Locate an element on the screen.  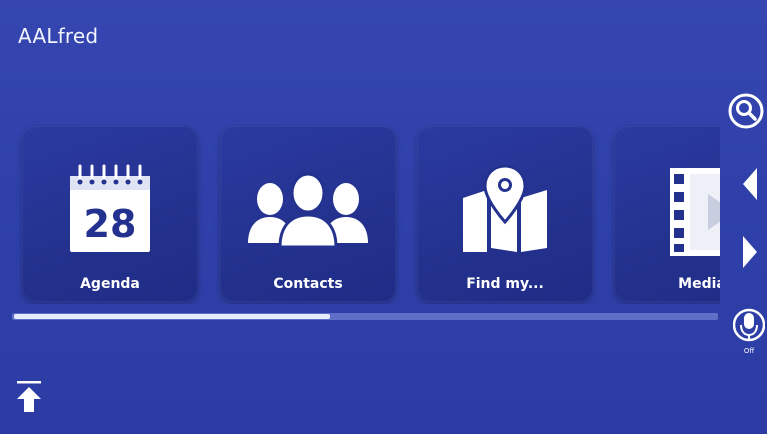
chevron-left-icon is located at coordinates (750, 184).